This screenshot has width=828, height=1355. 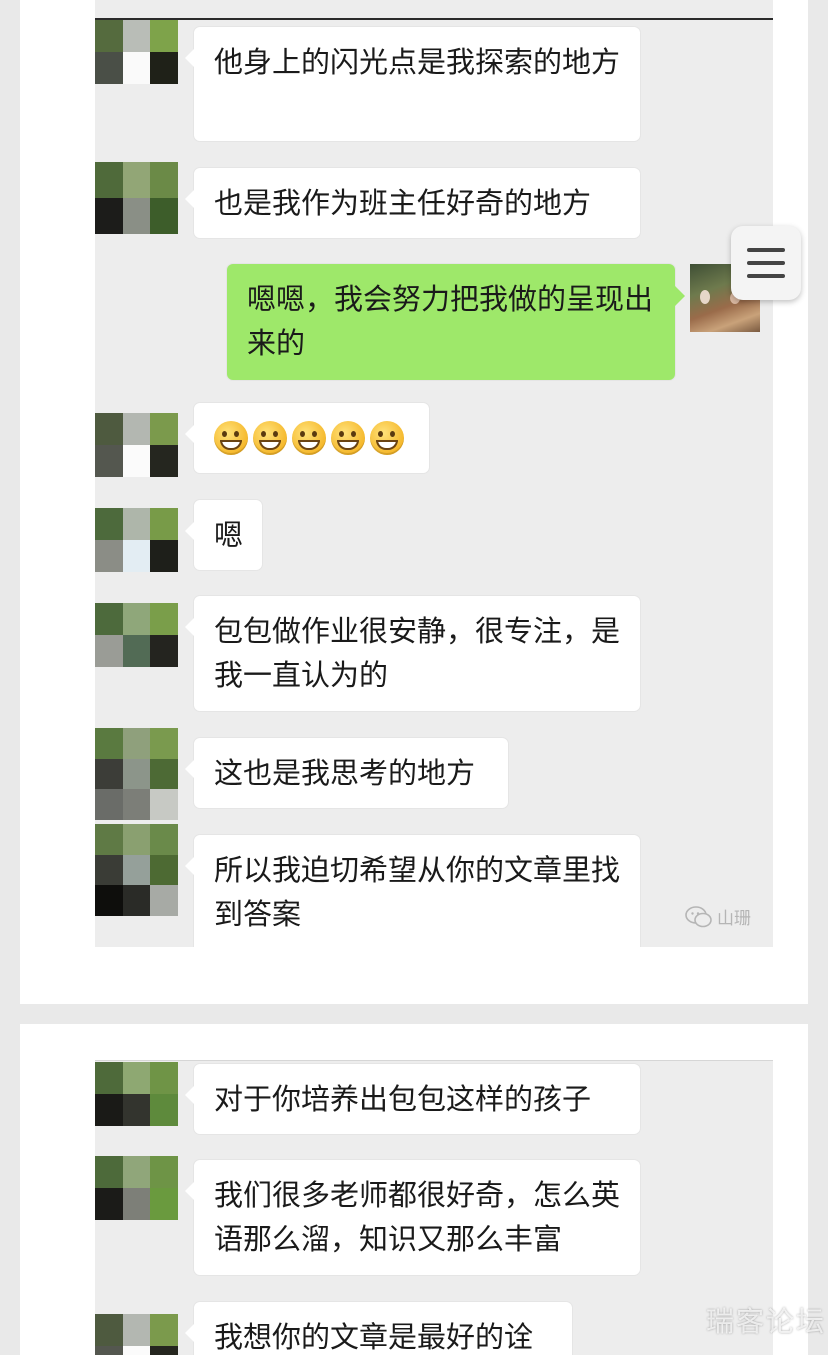 I want to click on chat-watermark: 山珊, so click(x=718, y=916).